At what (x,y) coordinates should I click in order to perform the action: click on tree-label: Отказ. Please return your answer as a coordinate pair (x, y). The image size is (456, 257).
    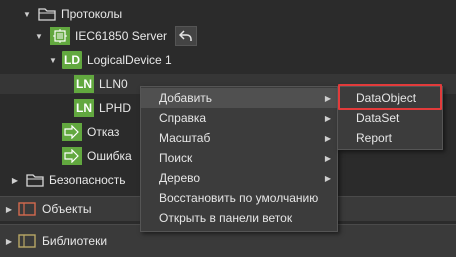
    Looking at the image, I should click on (103, 132).